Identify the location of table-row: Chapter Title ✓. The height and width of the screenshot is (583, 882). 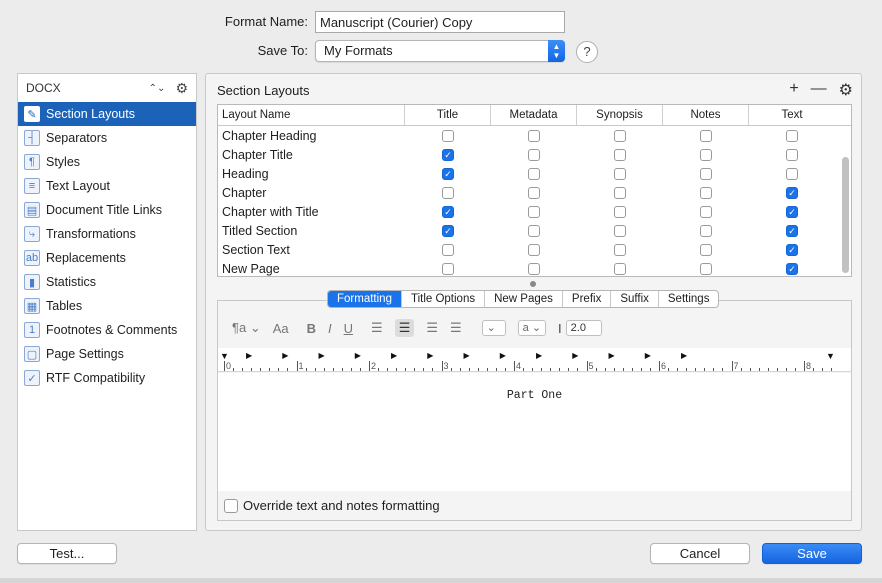
(534, 154).